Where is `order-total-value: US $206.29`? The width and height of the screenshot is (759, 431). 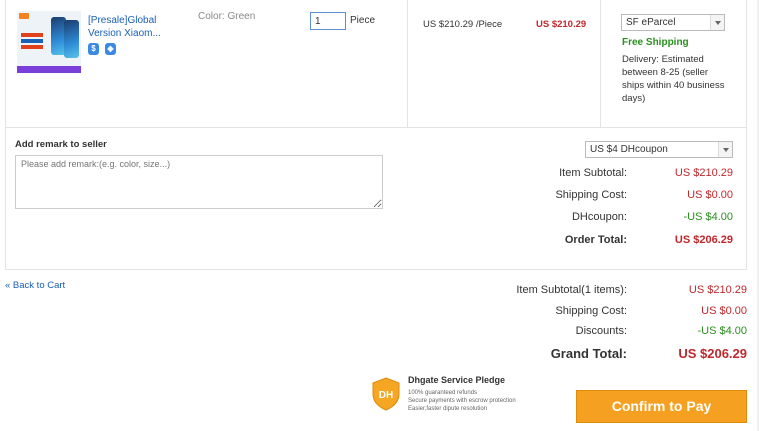 order-total-value: US $206.29 is located at coordinates (703, 240).